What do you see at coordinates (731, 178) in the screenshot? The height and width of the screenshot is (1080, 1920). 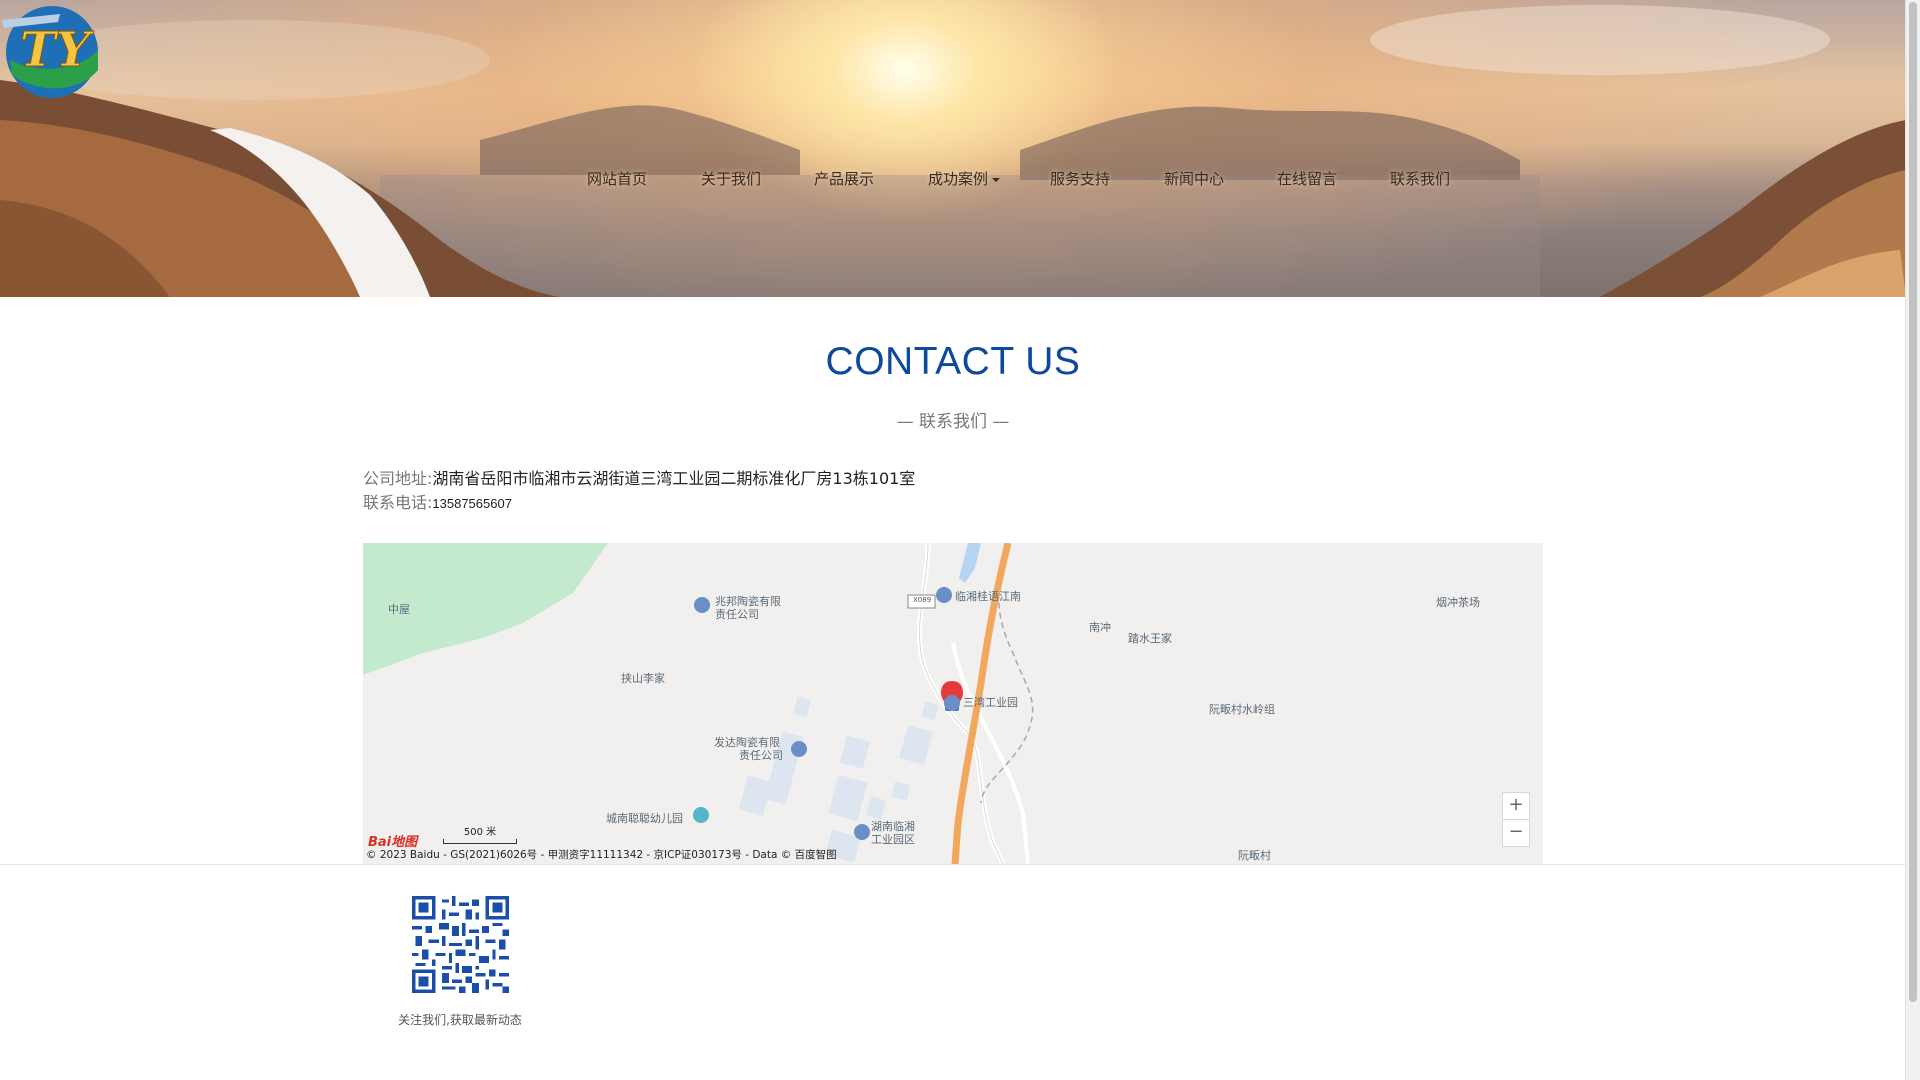 I see `nav-item-about: 关于我们` at bounding box center [731, 178].